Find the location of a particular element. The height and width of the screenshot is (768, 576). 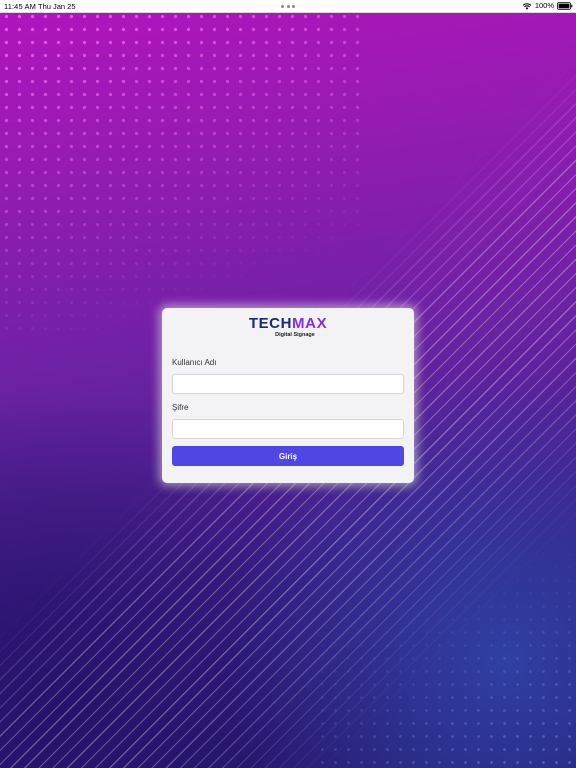

techmax-logo: TECHMAX Digital Signage is located at coordinates (288, 327).